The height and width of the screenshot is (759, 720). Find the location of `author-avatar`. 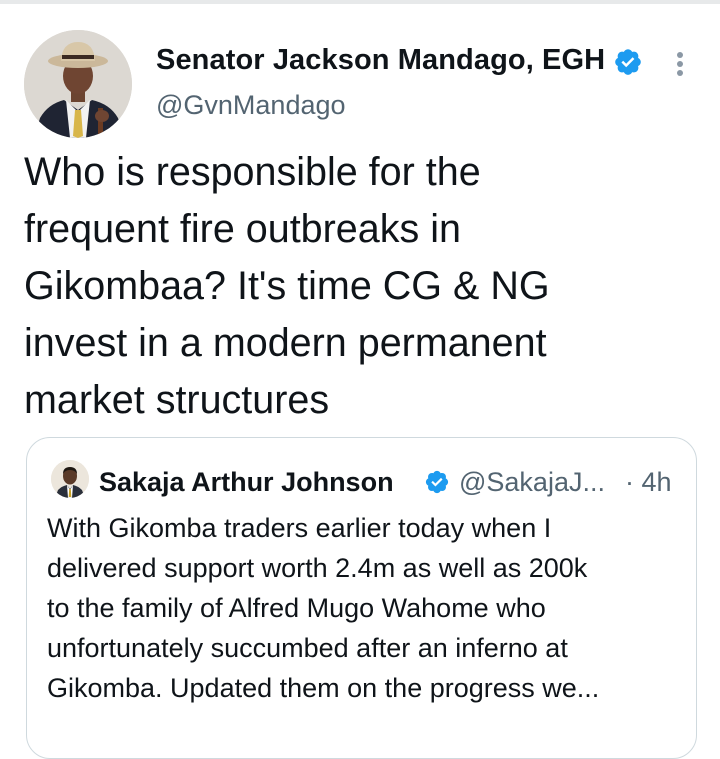

author-avatar is located at coordinates (78, 84).